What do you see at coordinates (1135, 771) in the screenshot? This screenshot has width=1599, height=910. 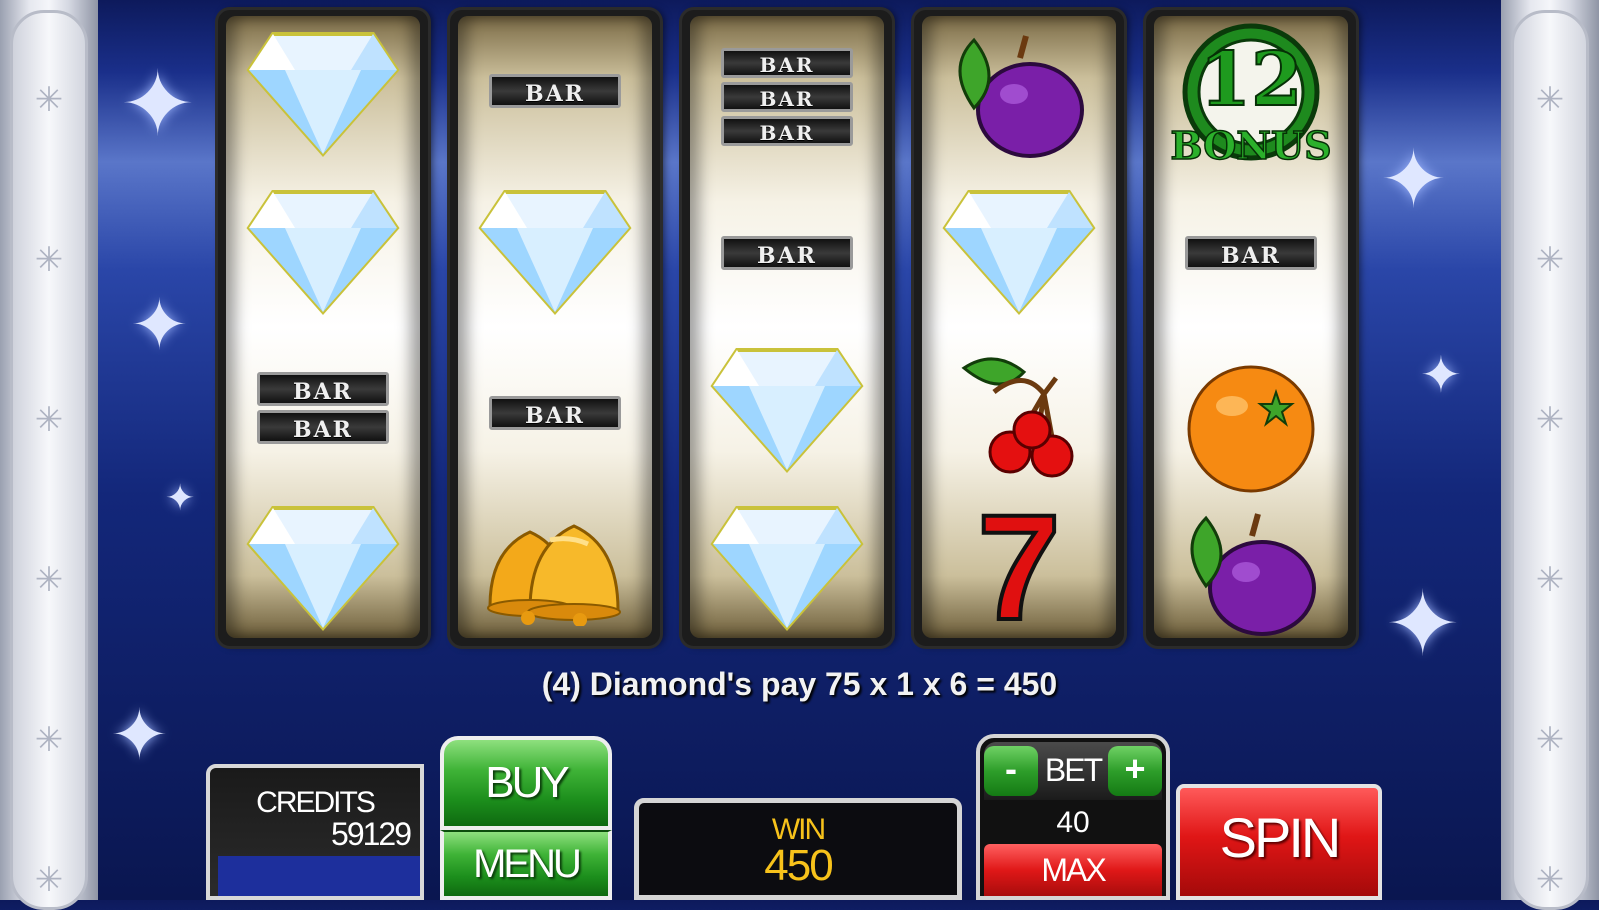 I see `bet-increase-button: +` at bounding box center [1135, 771].